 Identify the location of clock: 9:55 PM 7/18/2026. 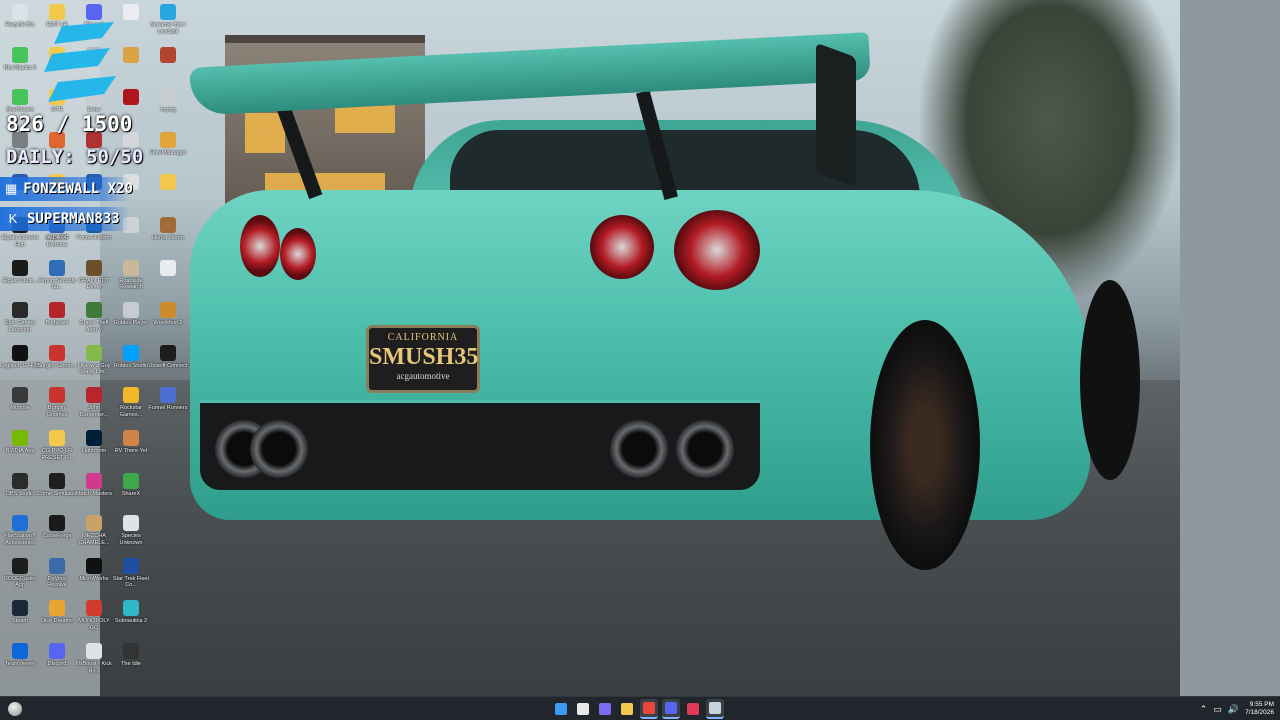
(1259, 709).